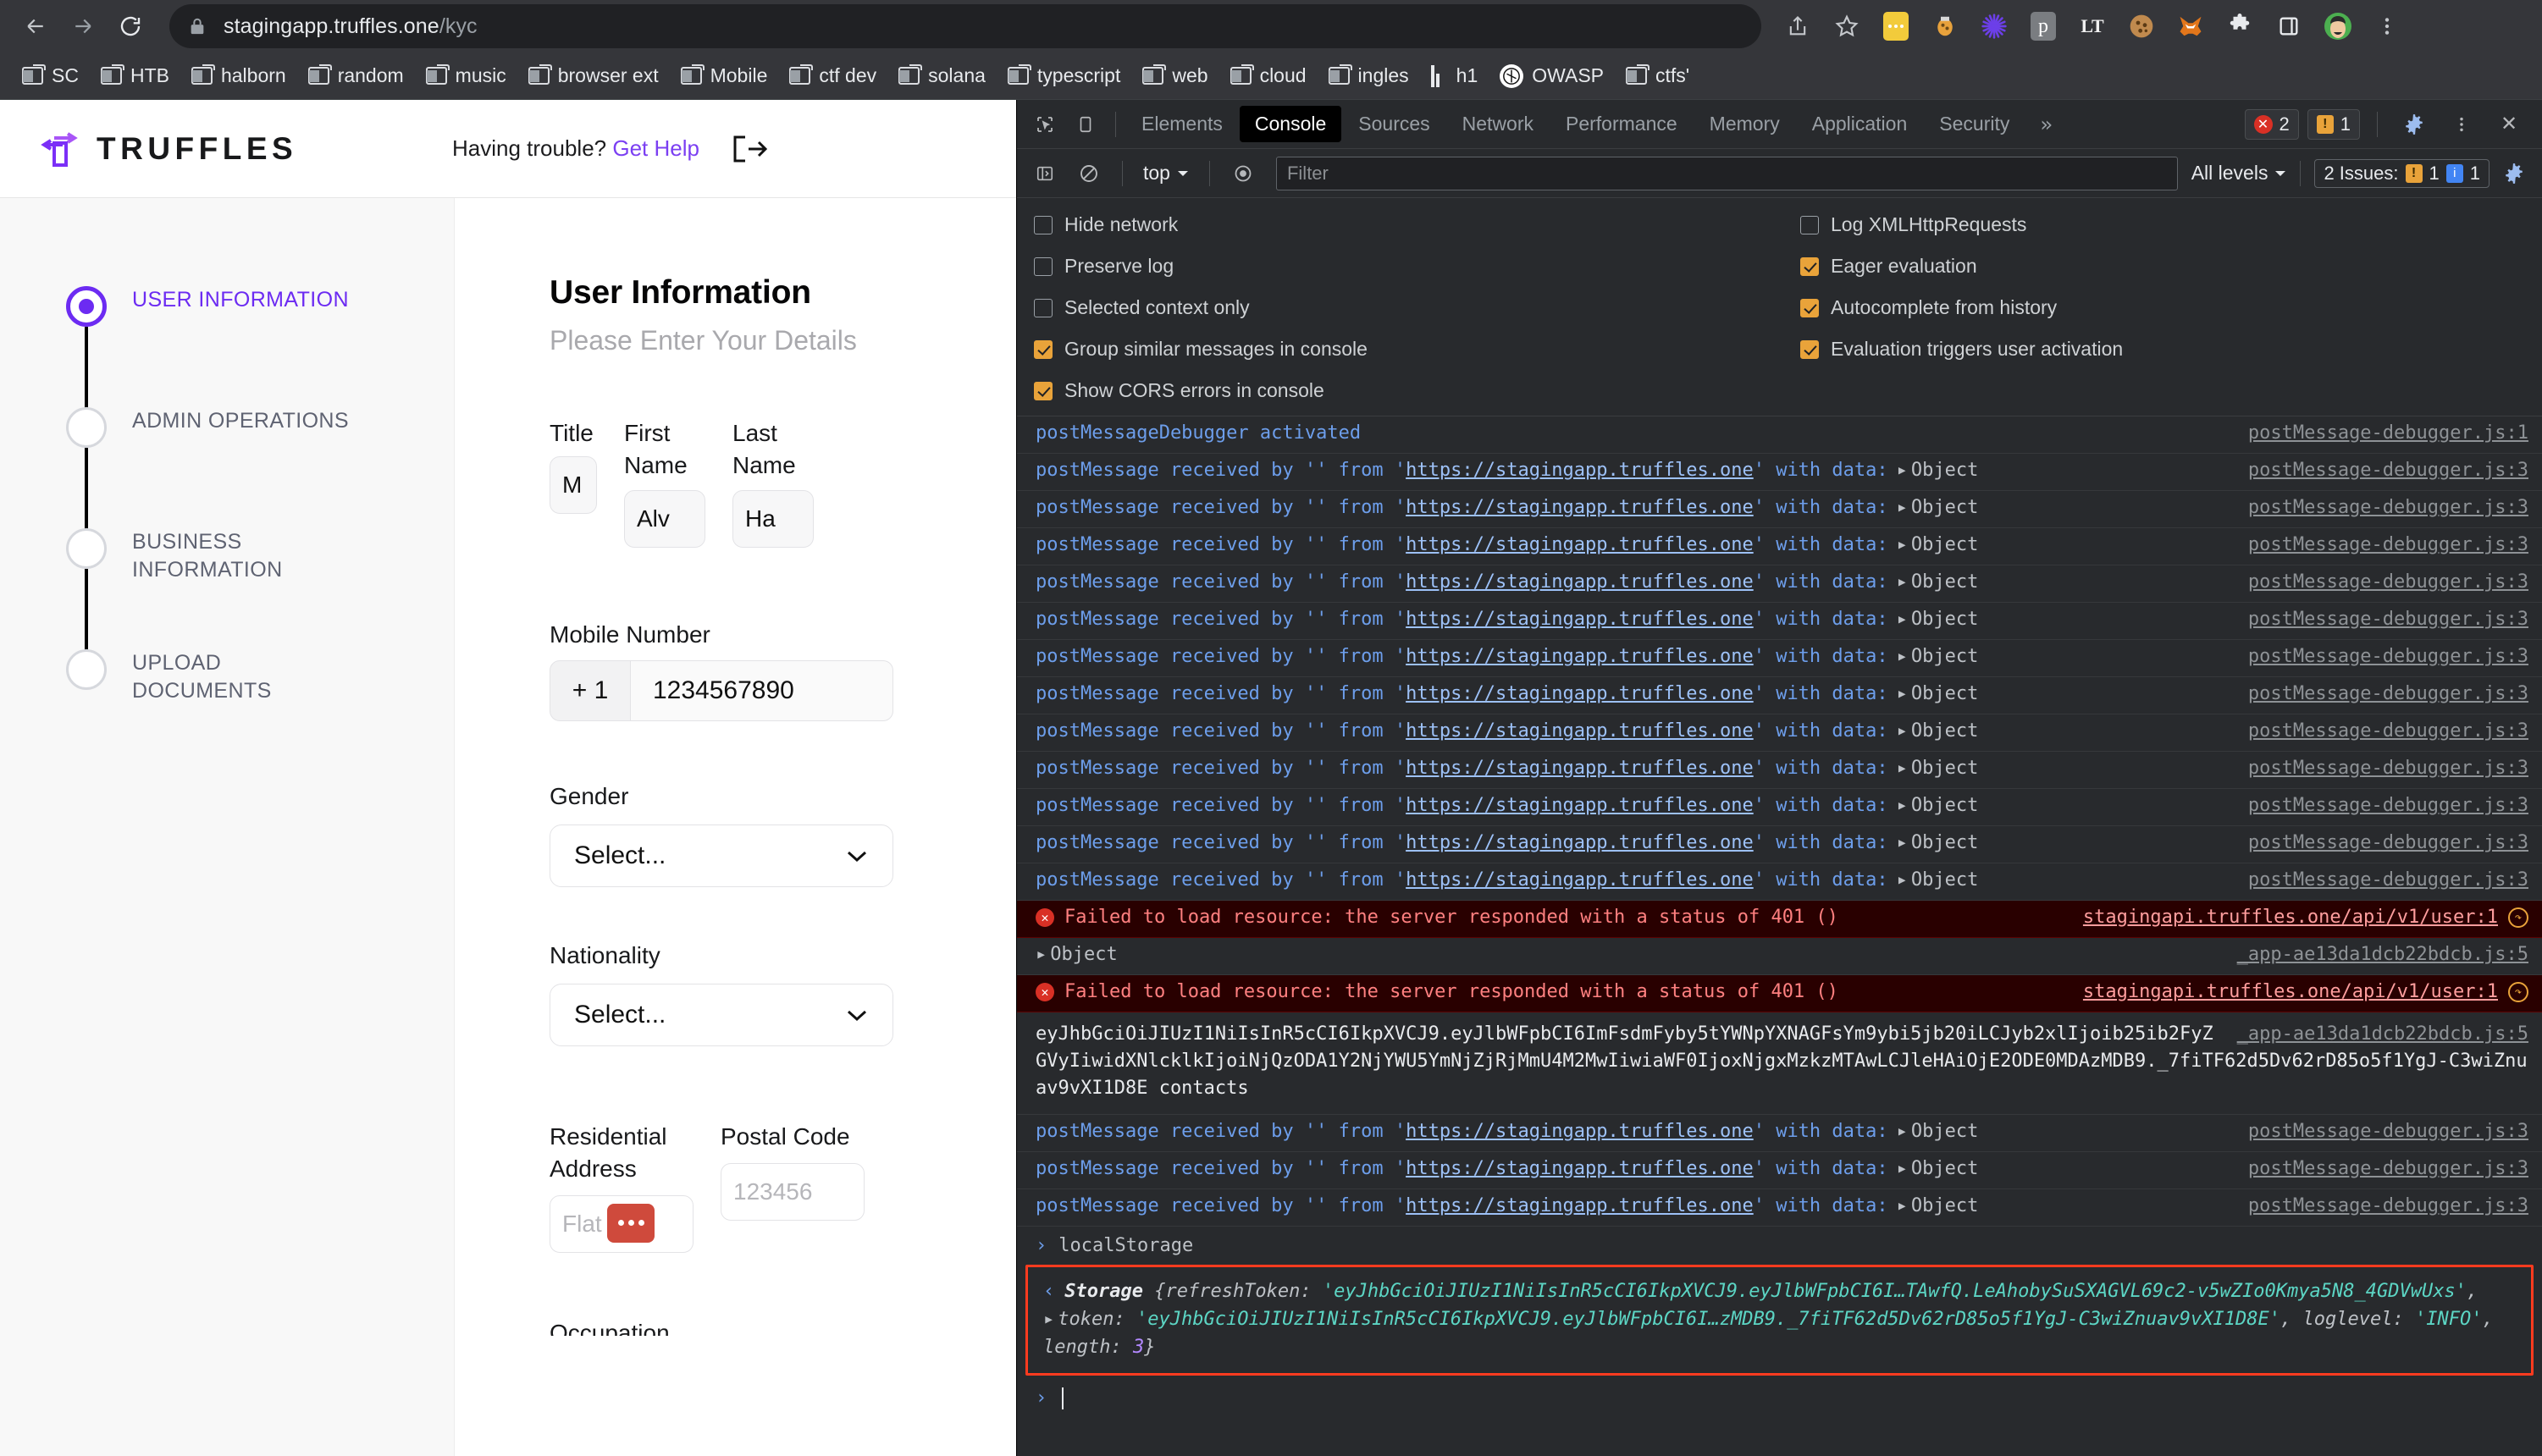 The image size is (2542, 1456). I want to click on device-toolbar-icon, so click(1085, 124).